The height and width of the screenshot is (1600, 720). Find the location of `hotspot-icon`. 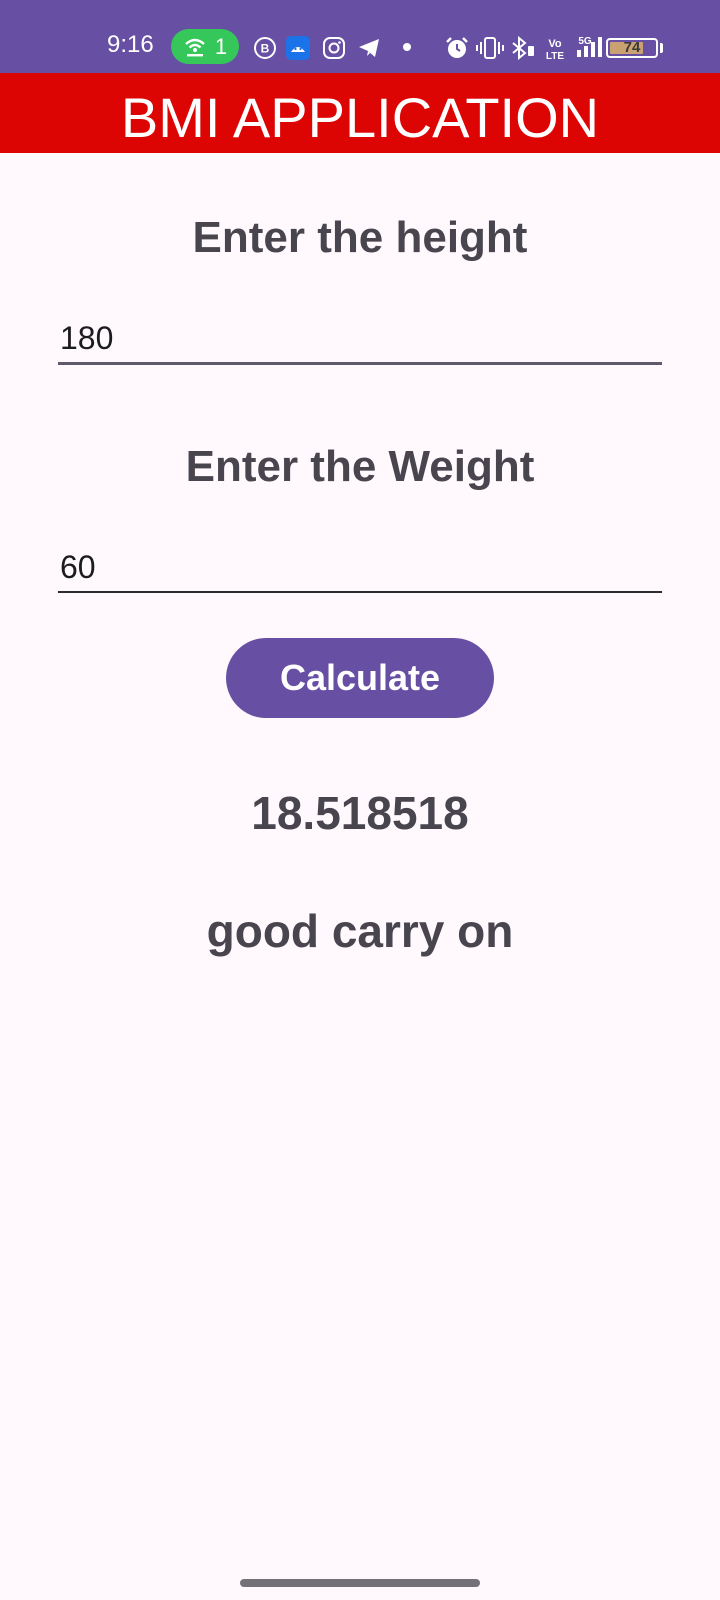

hotspot-icon is located at coordinates (195, 47).